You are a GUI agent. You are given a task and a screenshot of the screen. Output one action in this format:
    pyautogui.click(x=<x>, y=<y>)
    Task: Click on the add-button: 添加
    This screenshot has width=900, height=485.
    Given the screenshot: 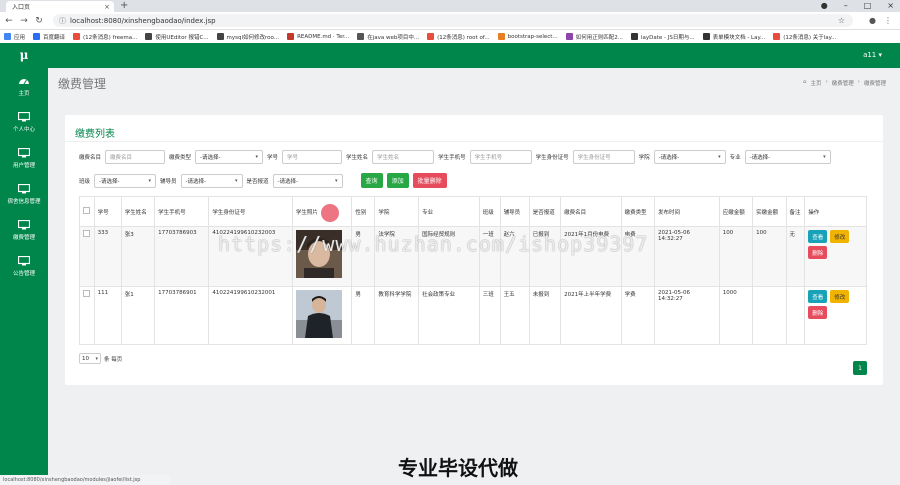 What is the action you would take?
    pyautogui.click(x=397, y=180)
    